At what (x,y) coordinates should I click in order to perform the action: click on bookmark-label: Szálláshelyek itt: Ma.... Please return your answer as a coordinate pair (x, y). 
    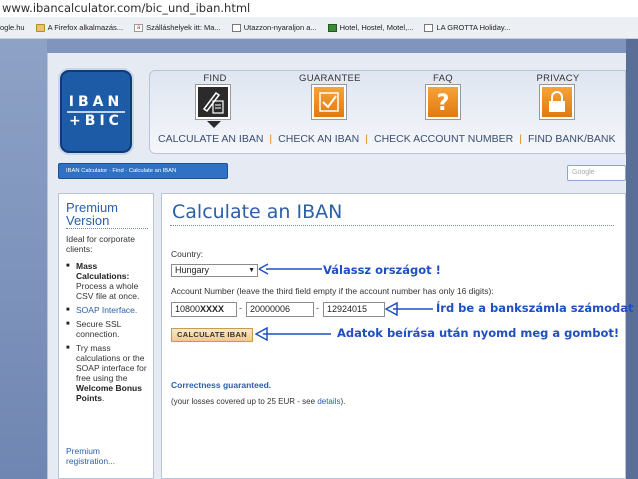
    Looking at the image, I should click on (183, 27).